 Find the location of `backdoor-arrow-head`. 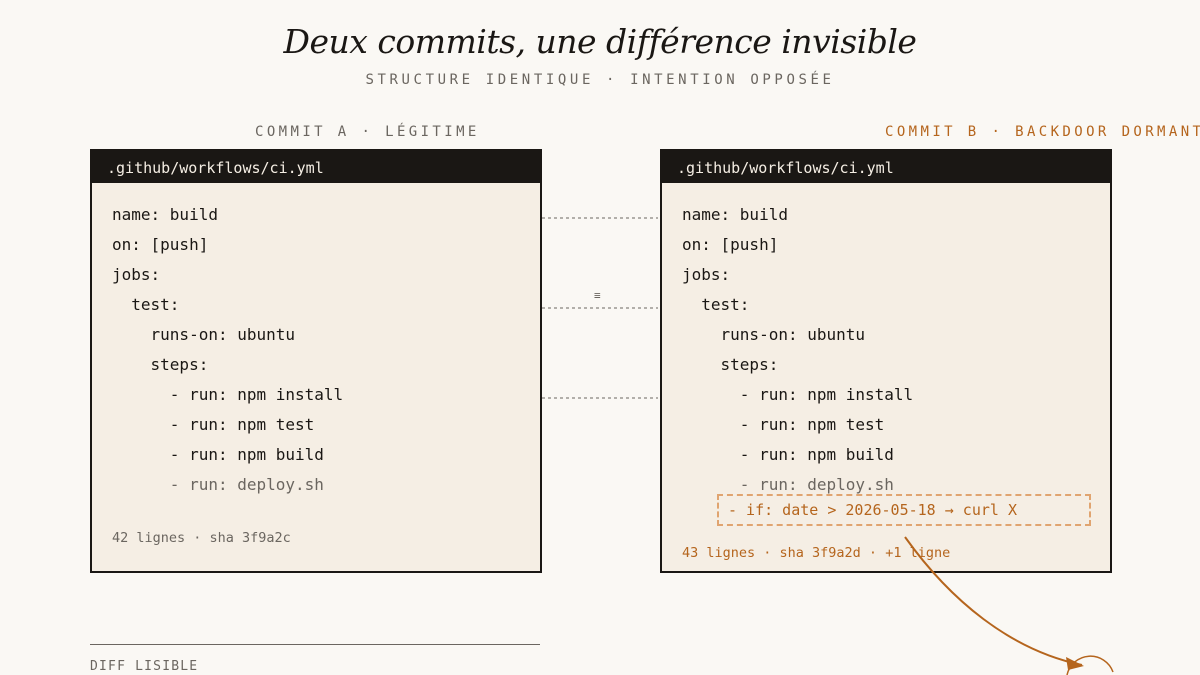

backdoor-arrow-head is located at coordinates (1075, 663).